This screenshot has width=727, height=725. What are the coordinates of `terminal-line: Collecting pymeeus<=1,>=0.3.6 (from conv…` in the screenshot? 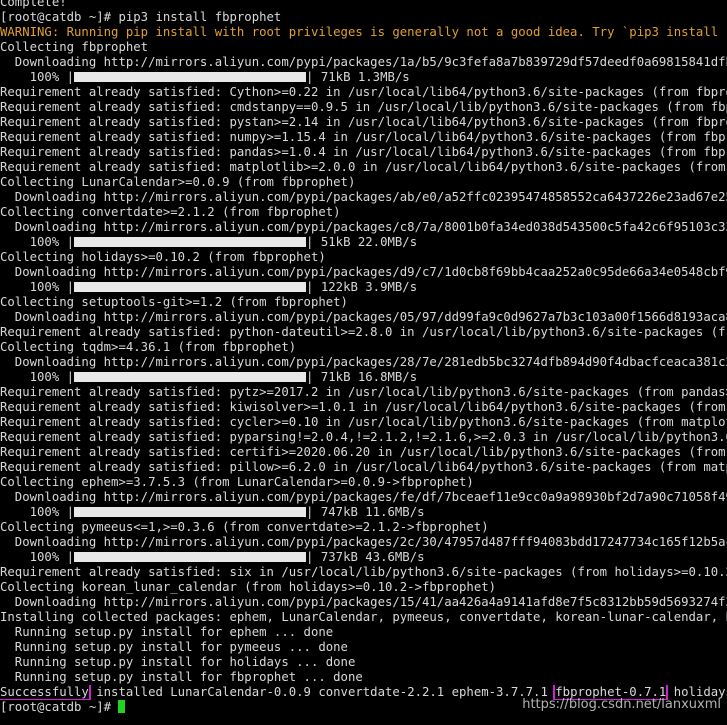 It's located at (244, 527).